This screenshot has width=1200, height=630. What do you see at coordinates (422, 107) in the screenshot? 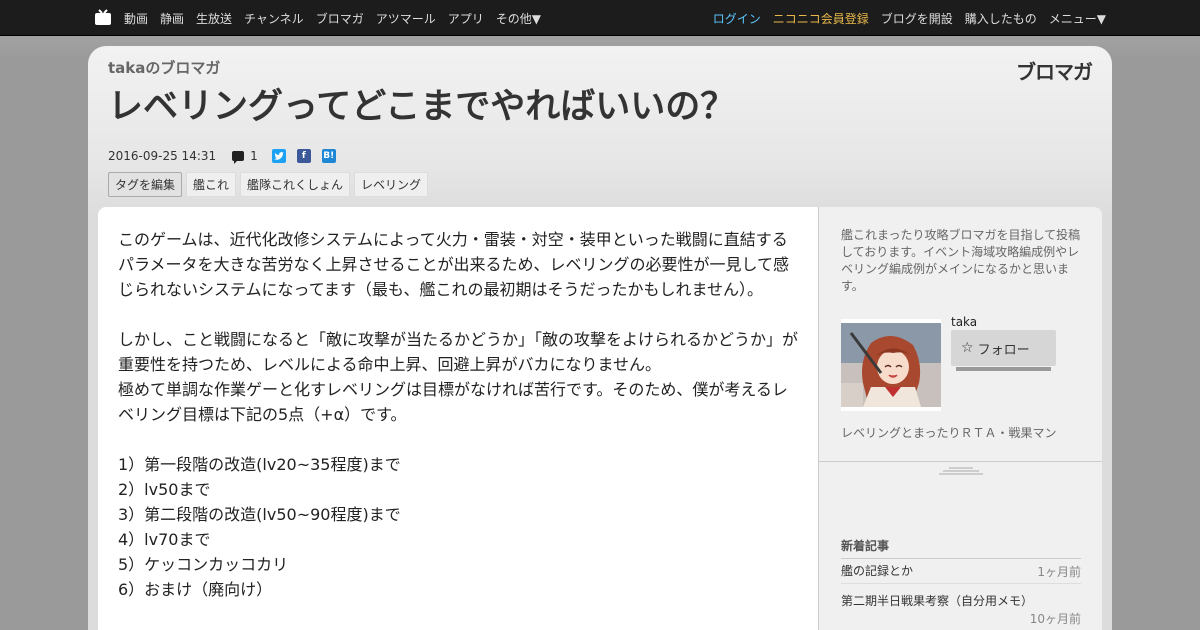
I see `article-title: レベリングってどこまでやればいいの？` at bounding box center [422, 107].